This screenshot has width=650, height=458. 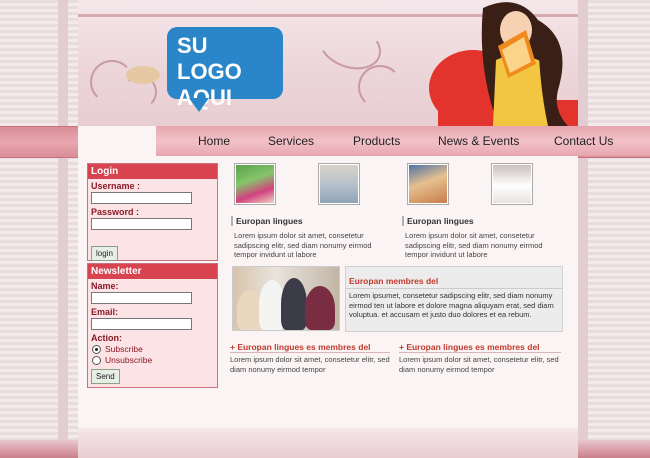 What do you see at coordinates (469, 347) in the screenshot?
I see `news-title-2: + Europan lingues es membres del` at bounding box center [469, 347].